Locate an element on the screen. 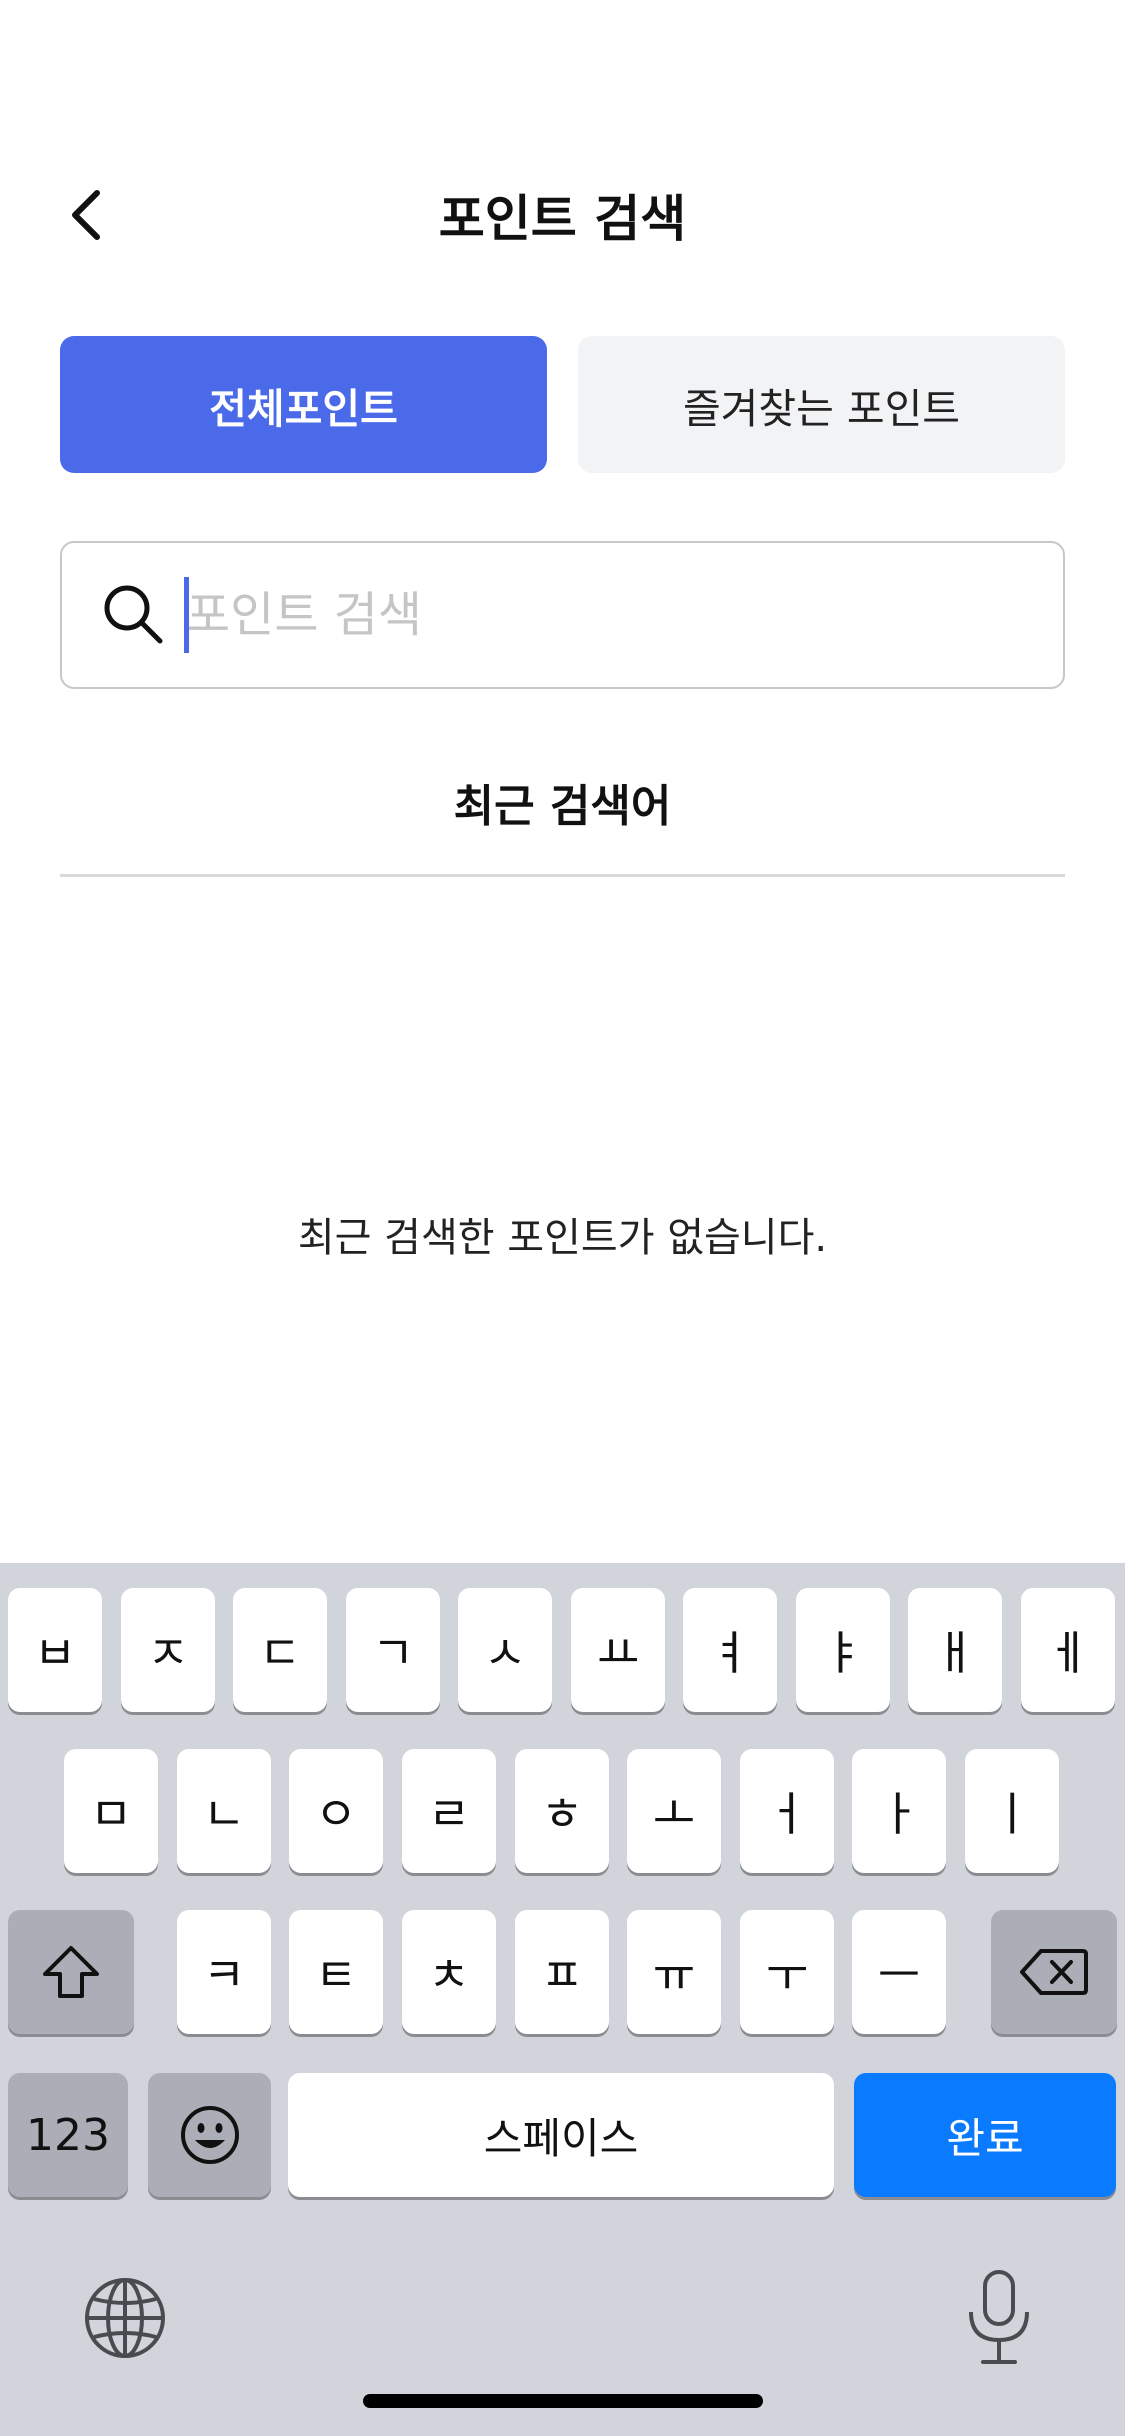 The width and height of the screenshot is (1125, 2436). key: ㅗ is located at coordinates (674, 1811).